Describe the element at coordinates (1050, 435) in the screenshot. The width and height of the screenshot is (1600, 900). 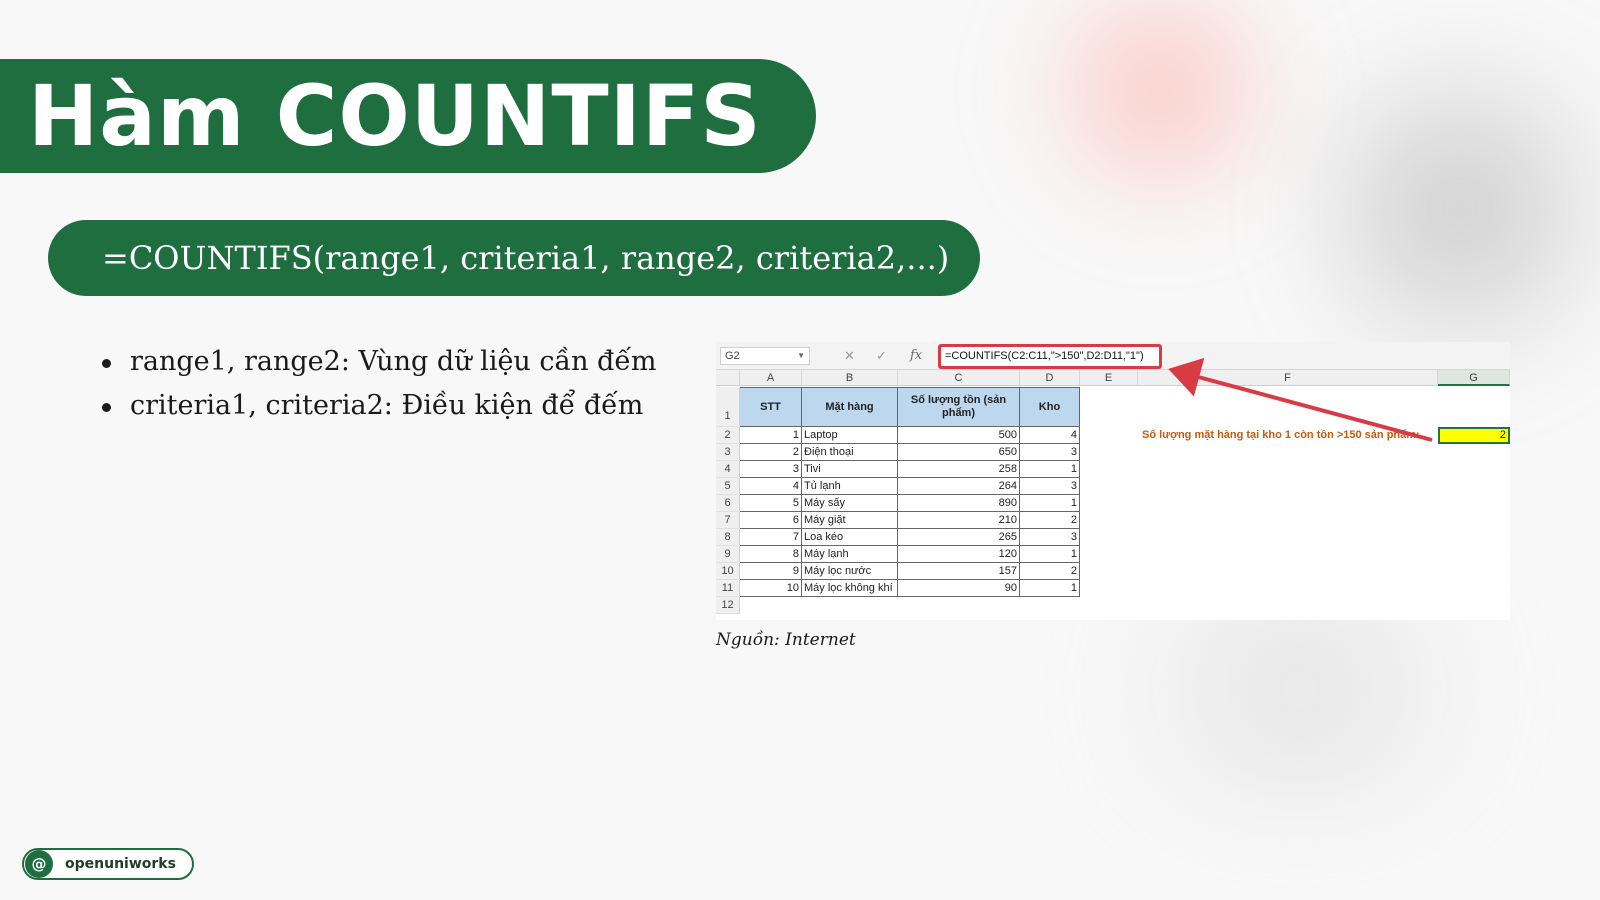
I see `table-cell-kho: 4` at that location.